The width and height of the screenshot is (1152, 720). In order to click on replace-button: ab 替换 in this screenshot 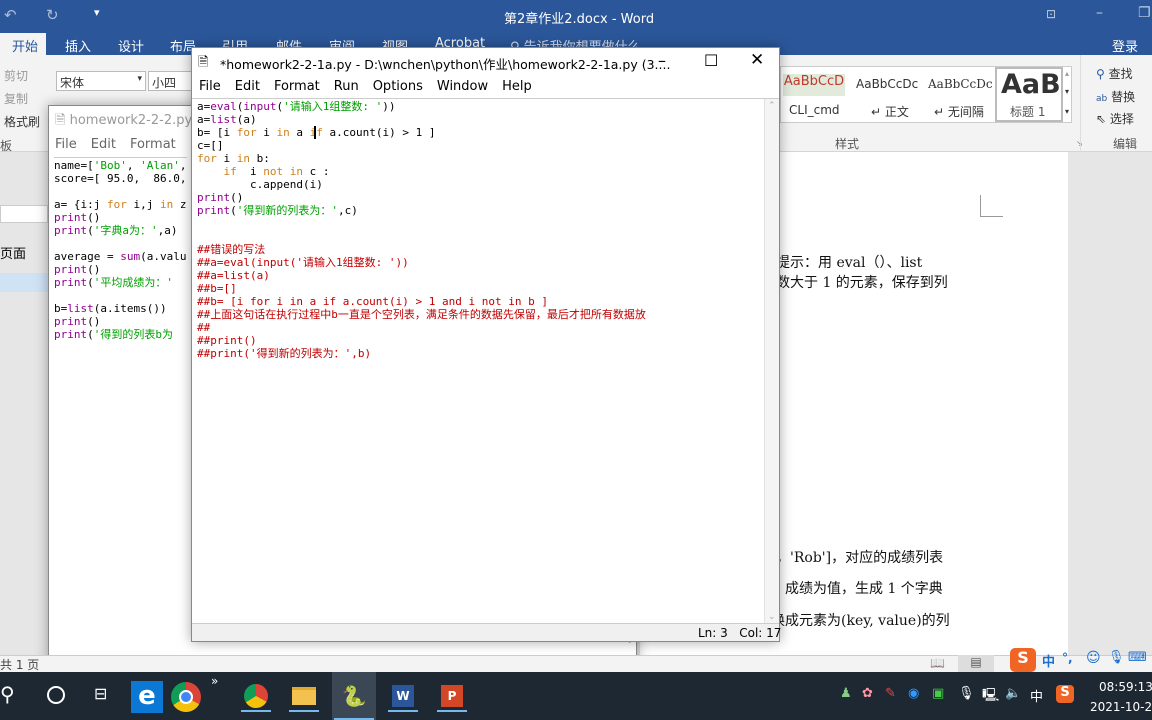, I will do `click(1115, 96)`.